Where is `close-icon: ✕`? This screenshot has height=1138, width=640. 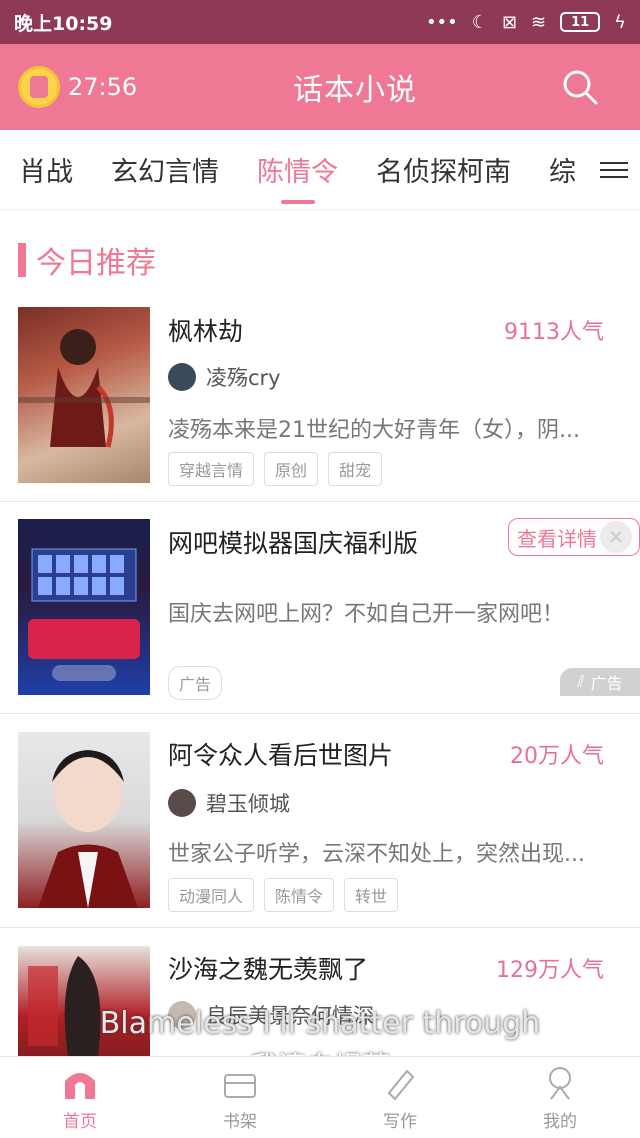 close-icon: ✕ is located at coordinates (616, 537).